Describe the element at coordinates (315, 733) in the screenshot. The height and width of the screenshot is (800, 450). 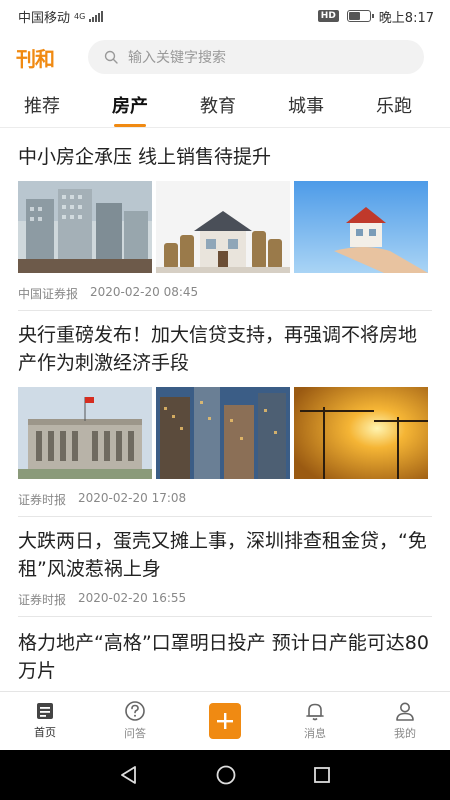
I see `nav-label: 消息` at that location.